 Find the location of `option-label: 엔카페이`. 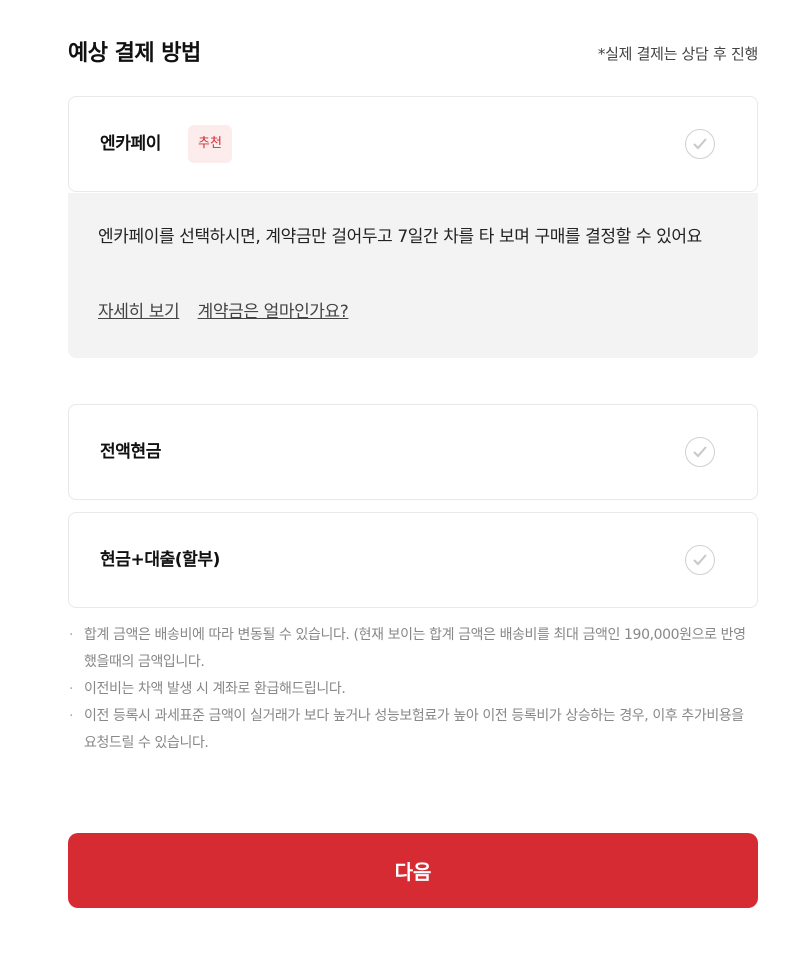

option-label: 엔카페이 is located at coordinates (130, 144).